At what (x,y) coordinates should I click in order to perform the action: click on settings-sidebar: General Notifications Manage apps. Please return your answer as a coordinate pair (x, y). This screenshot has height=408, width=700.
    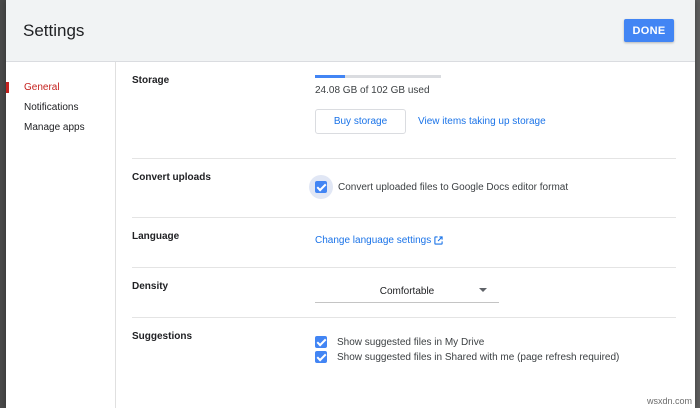
    Looking at the image, I should click on (61, 235).